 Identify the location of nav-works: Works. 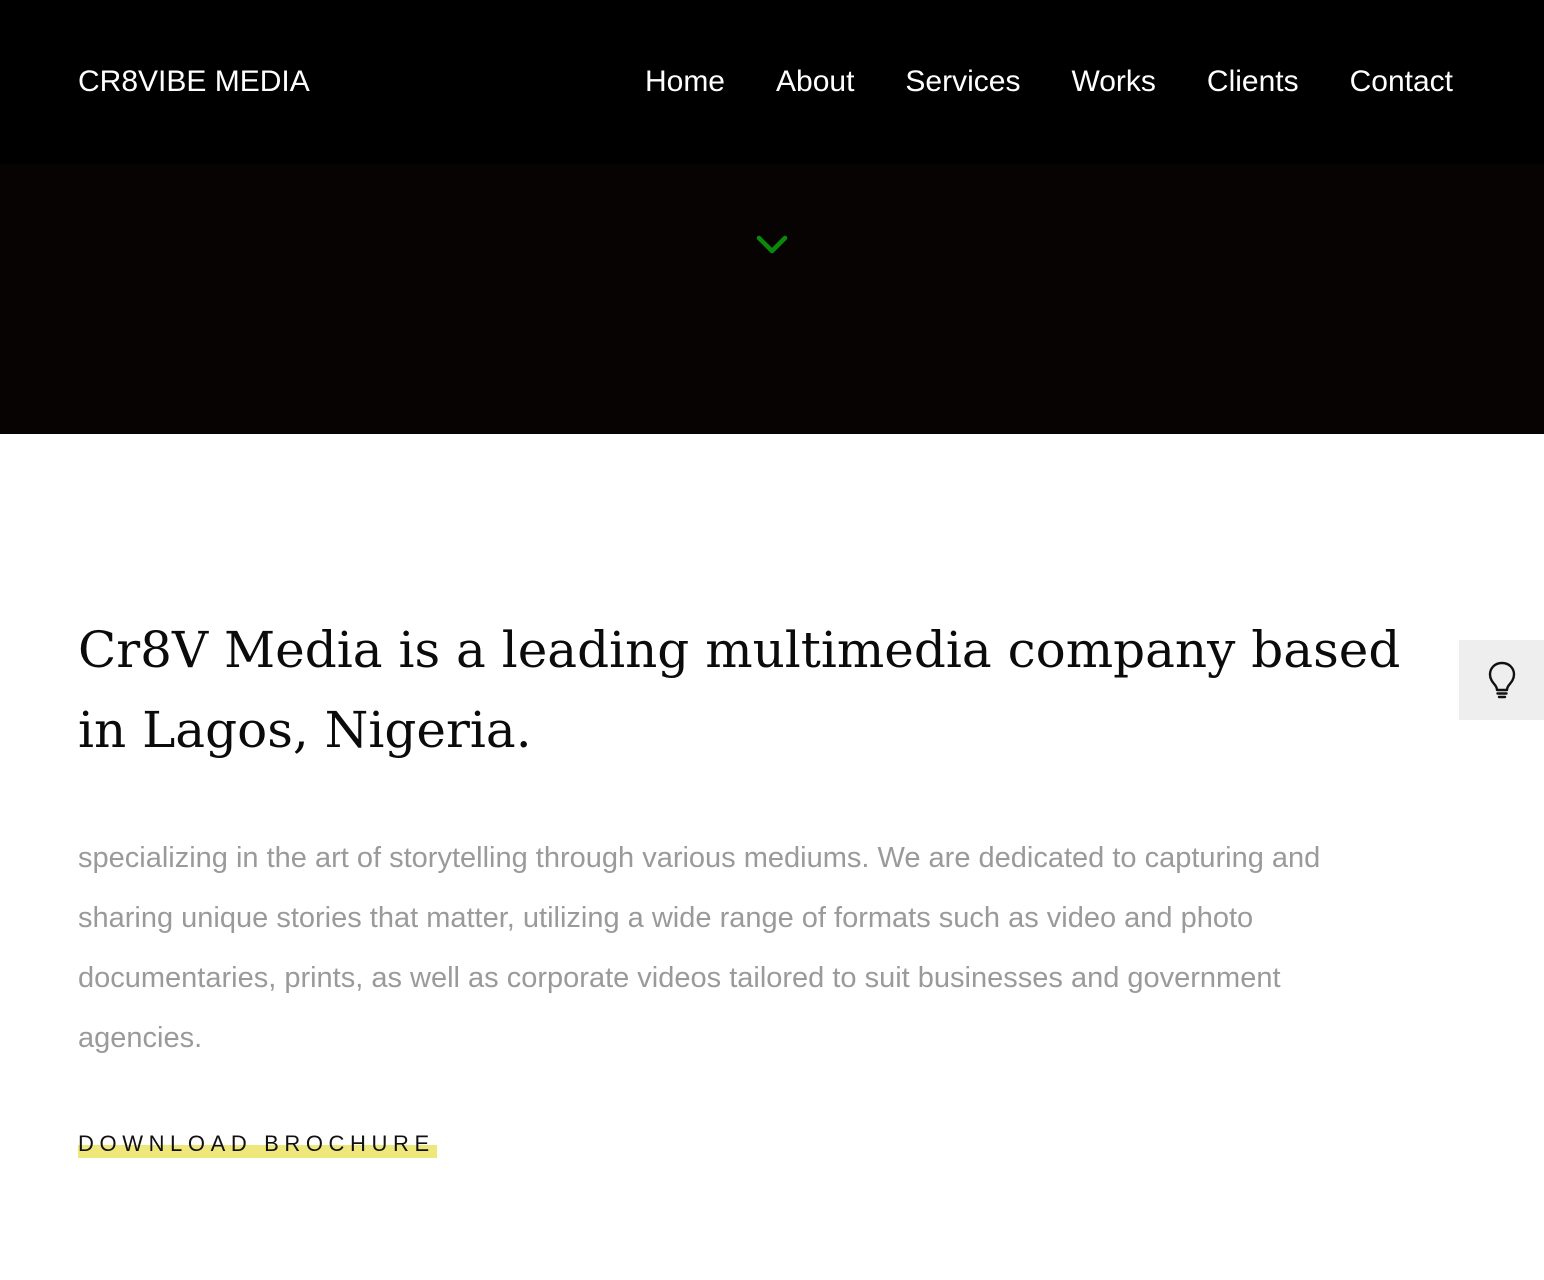
(1113, 82).